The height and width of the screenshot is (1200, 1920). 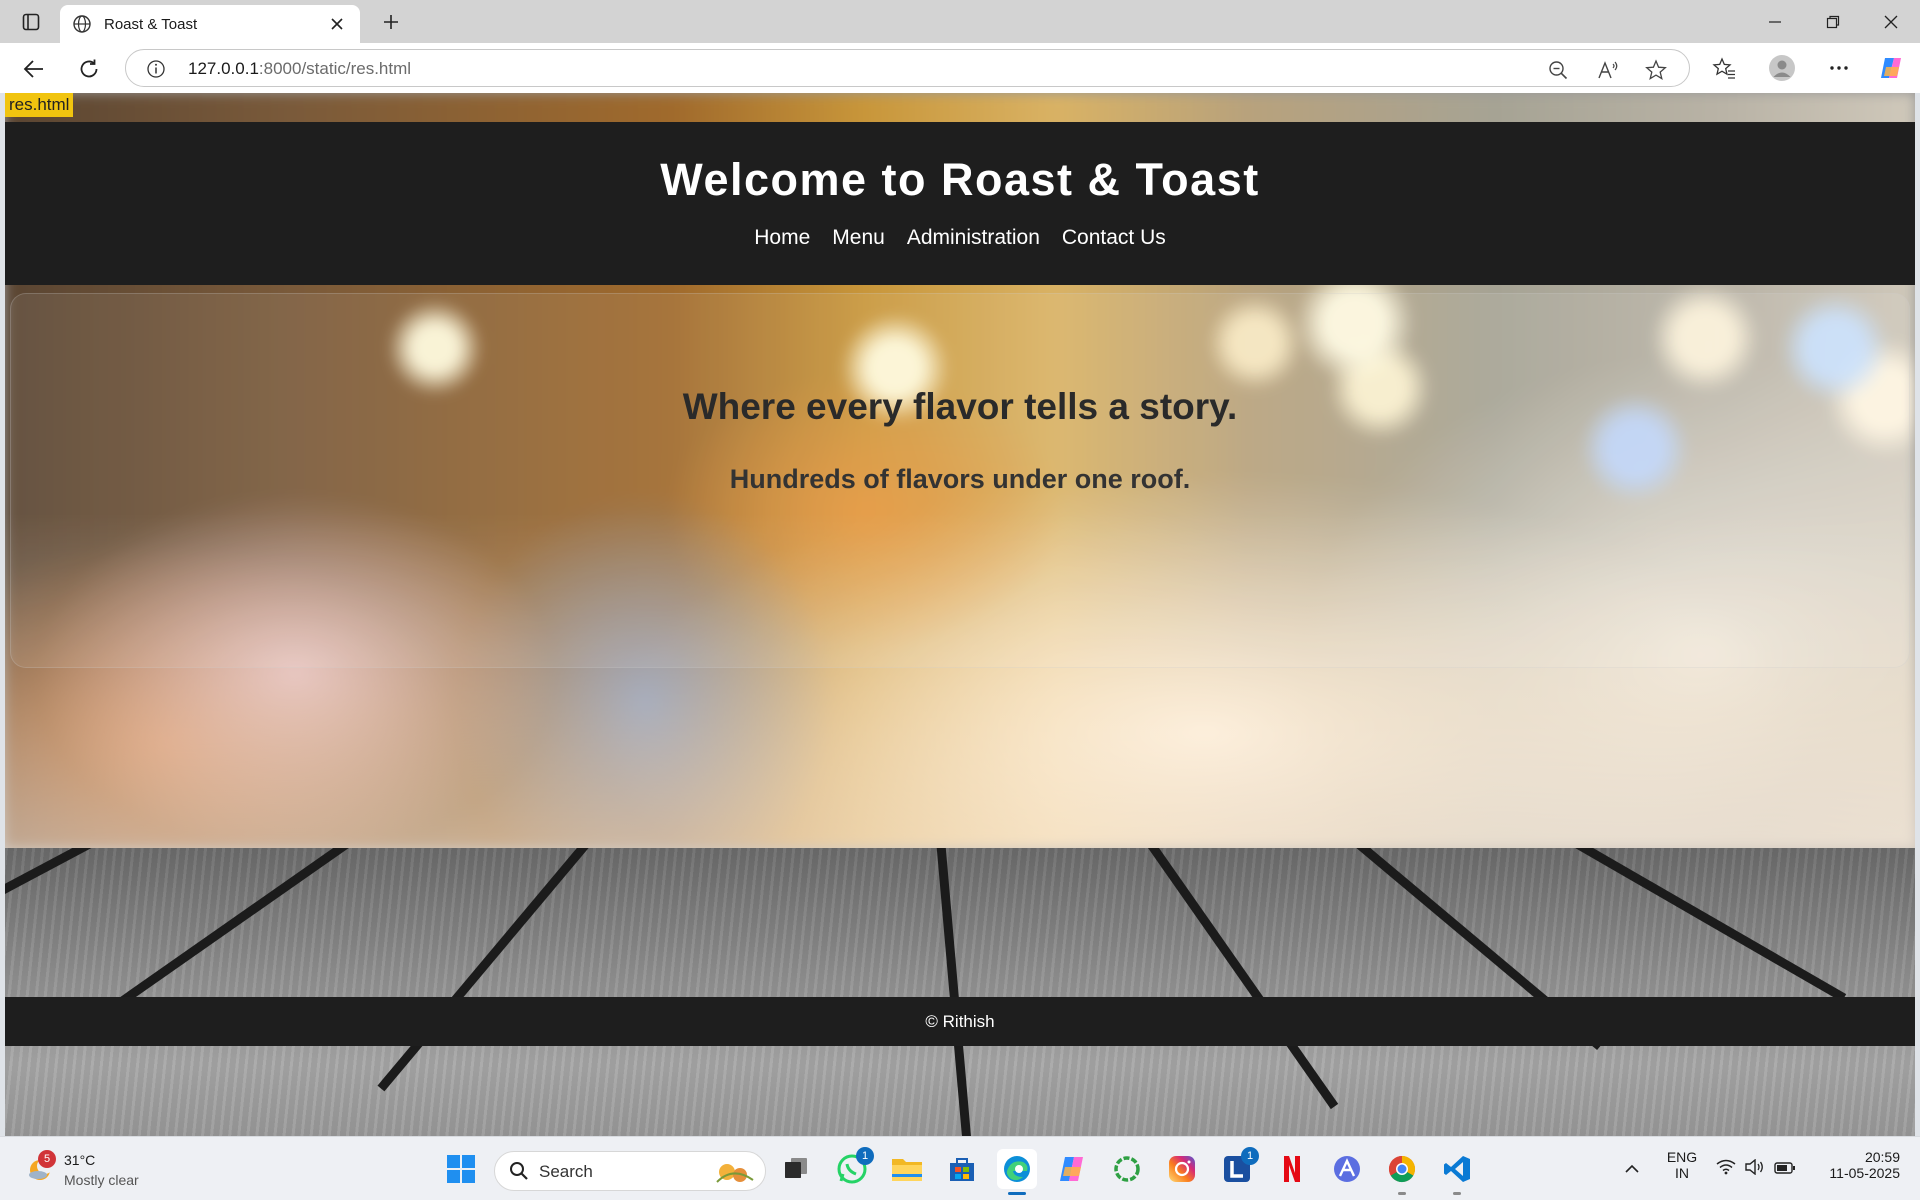 What do you see at coordinates (1882, 1157) in the screenshot?
I see `clock-time: 20:59` at bounding box center [1882, 1157].